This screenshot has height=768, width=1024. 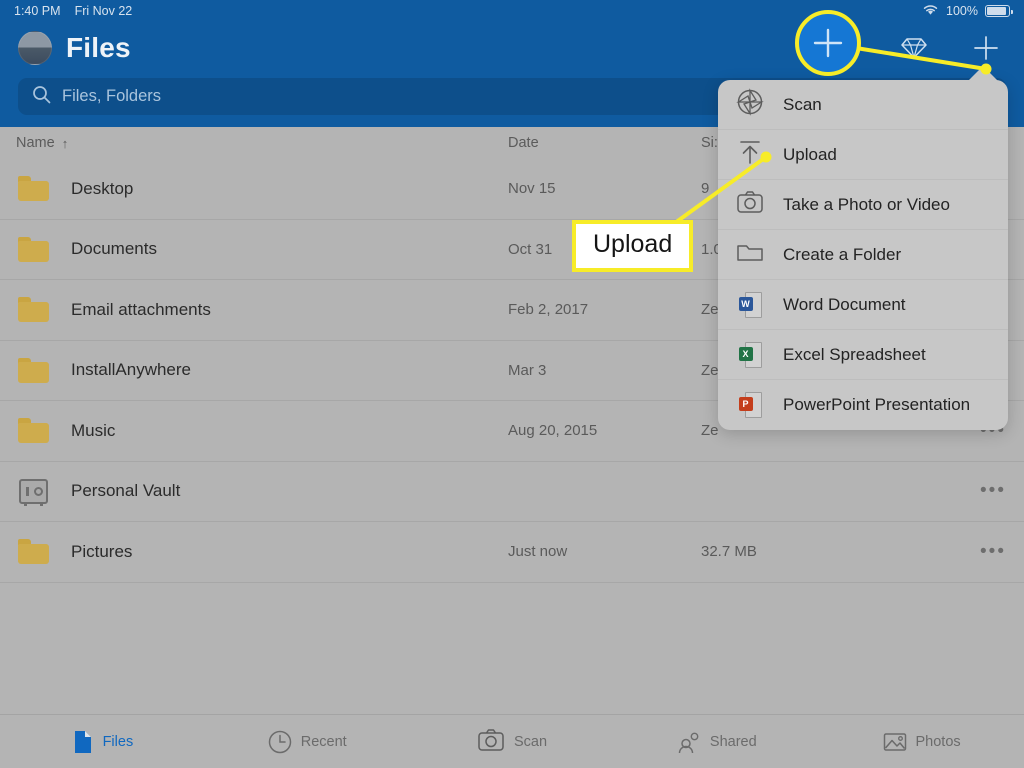 What do you see at coordinates (93, 430) in the screenshot?
I see `row-name: Music` at bounding box center [93, 430].